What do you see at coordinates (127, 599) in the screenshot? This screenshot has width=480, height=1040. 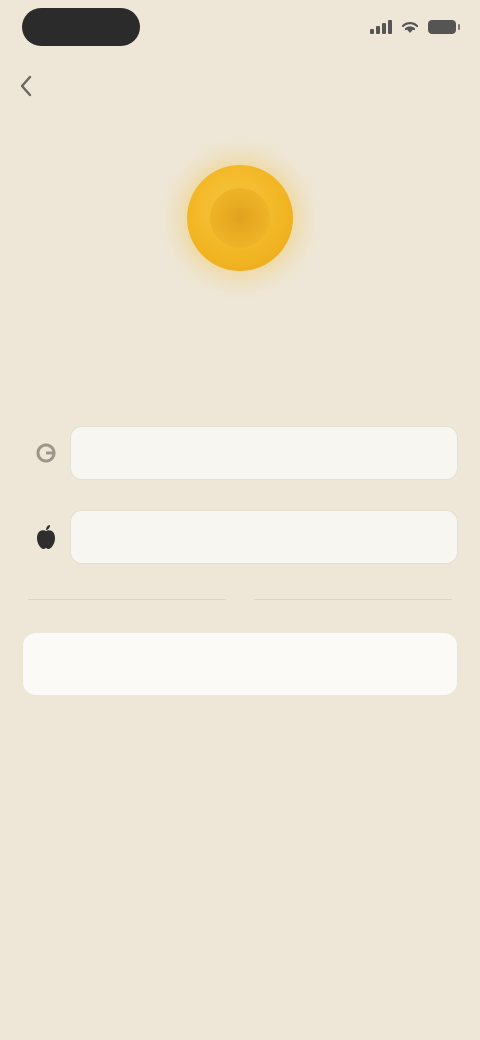 I see `divider-line-left` at bounding box center [127, 599].